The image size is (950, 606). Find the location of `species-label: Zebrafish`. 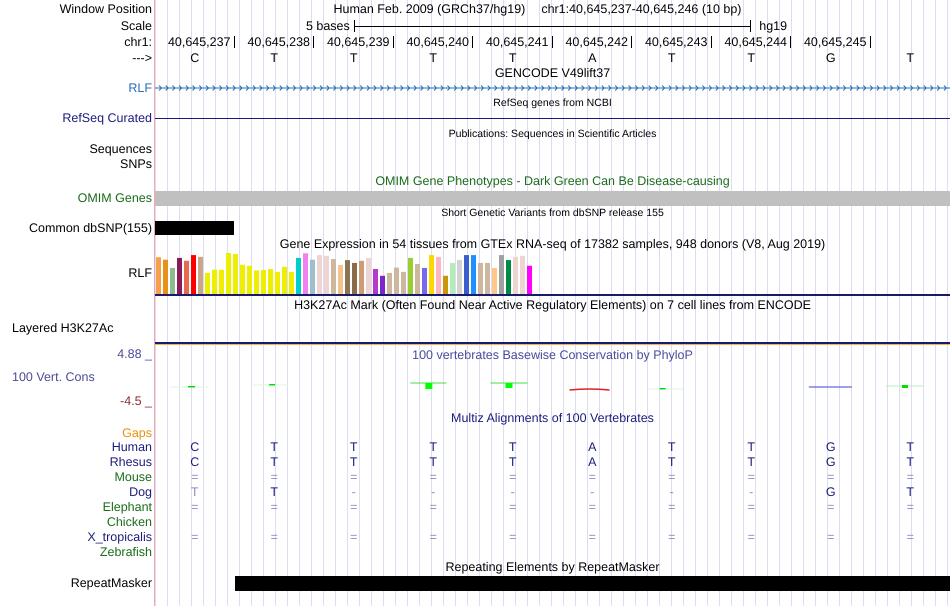

species-label: Zebrafish is located at coordinates (77, 552).